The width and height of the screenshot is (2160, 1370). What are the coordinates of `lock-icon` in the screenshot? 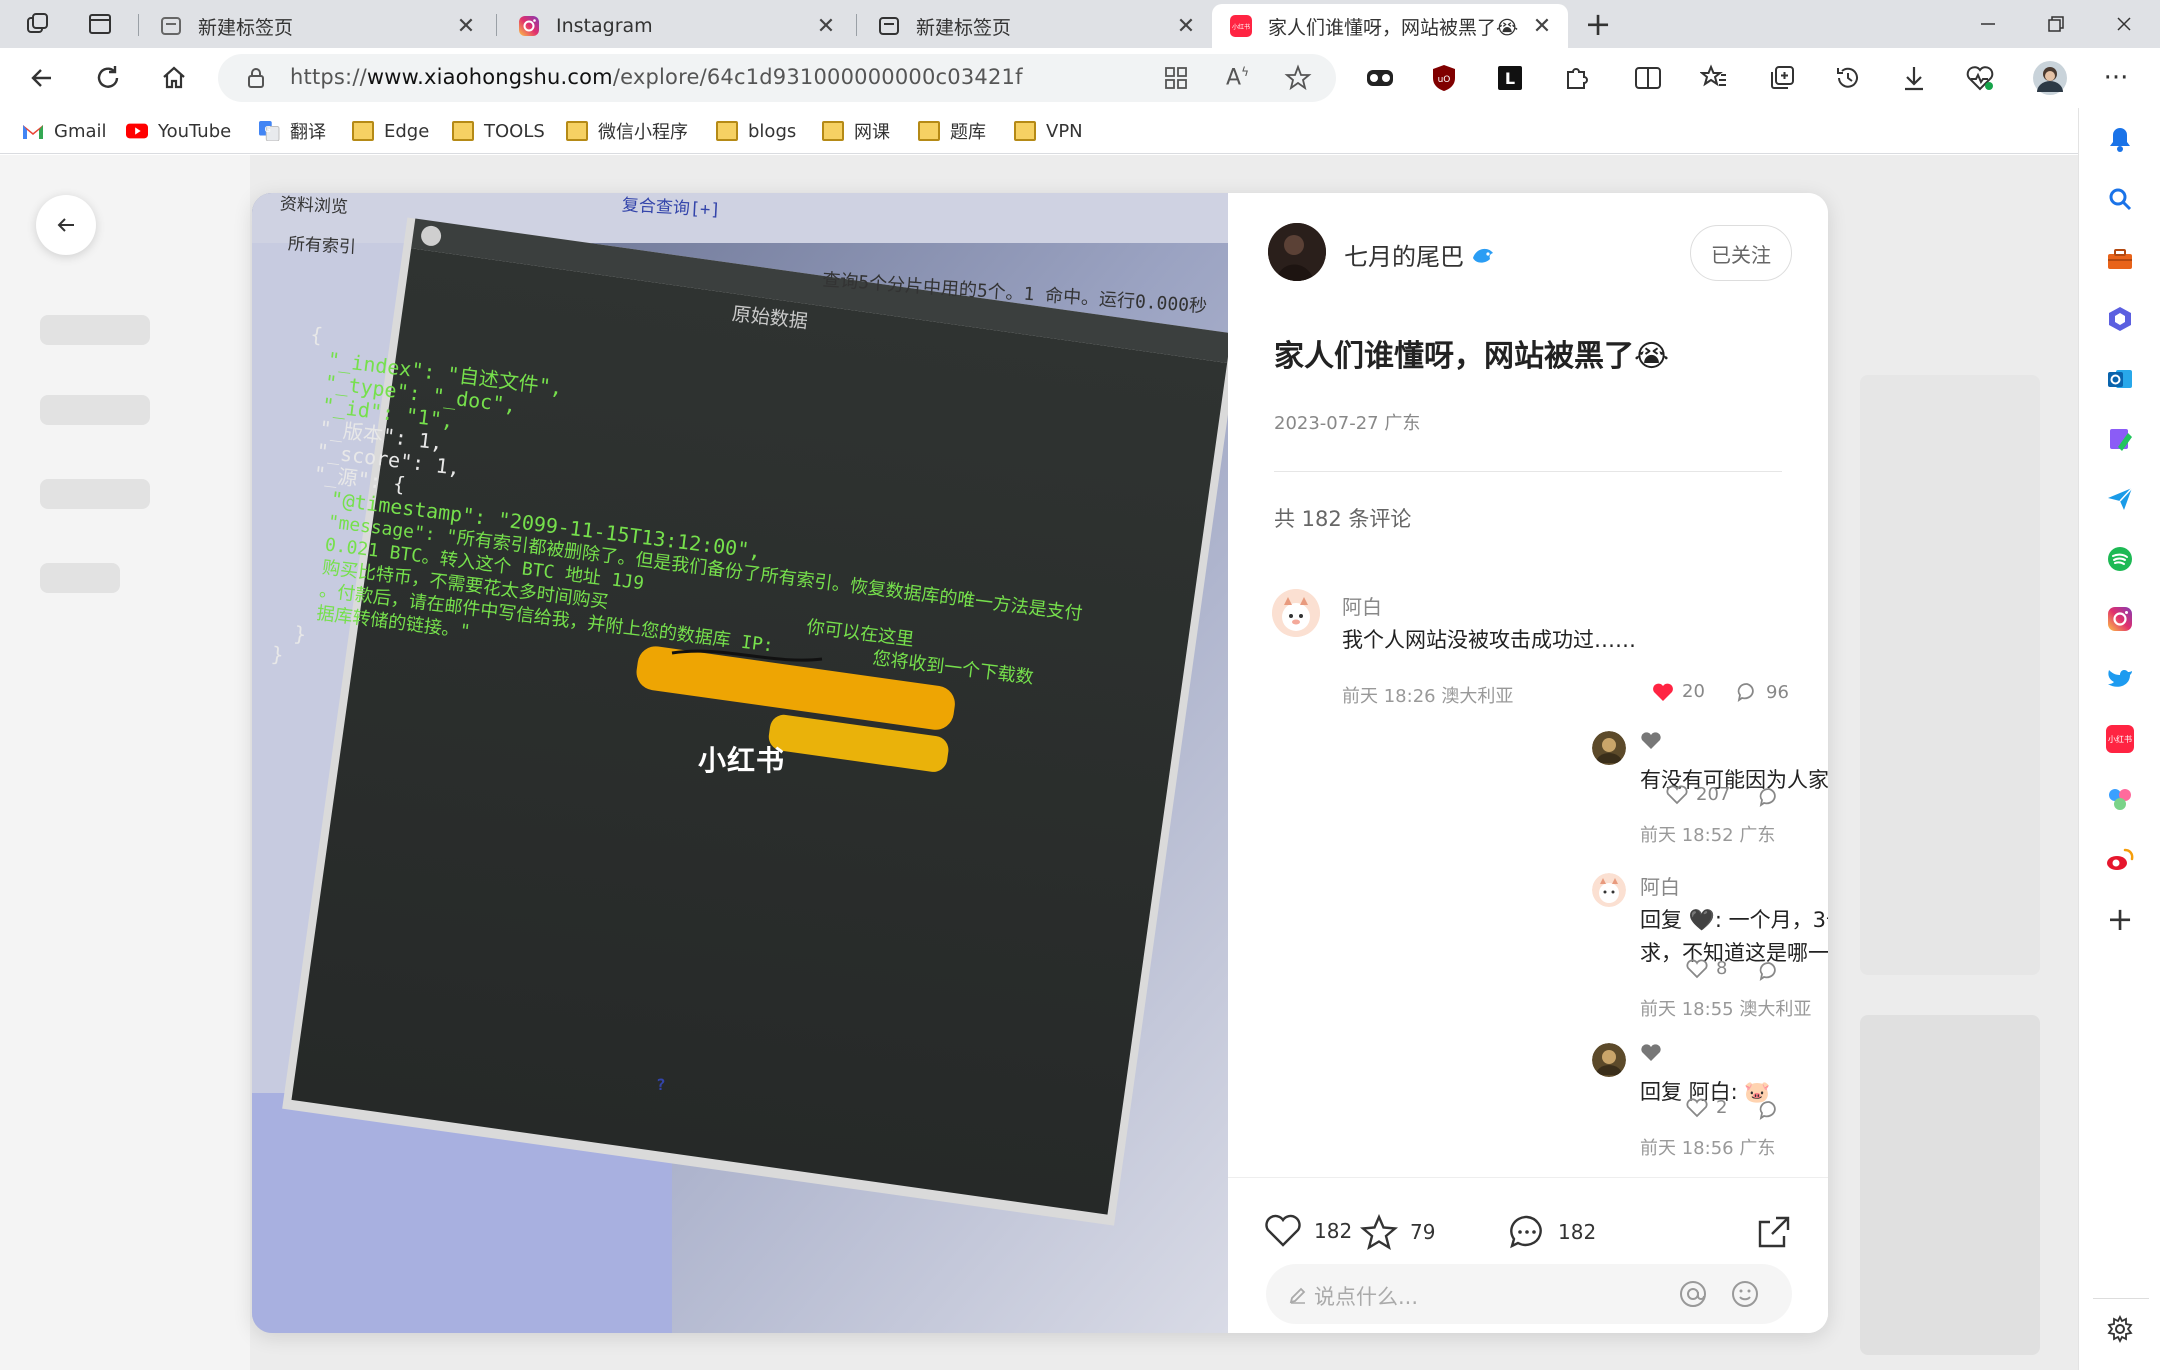 It's located at (256, 80).